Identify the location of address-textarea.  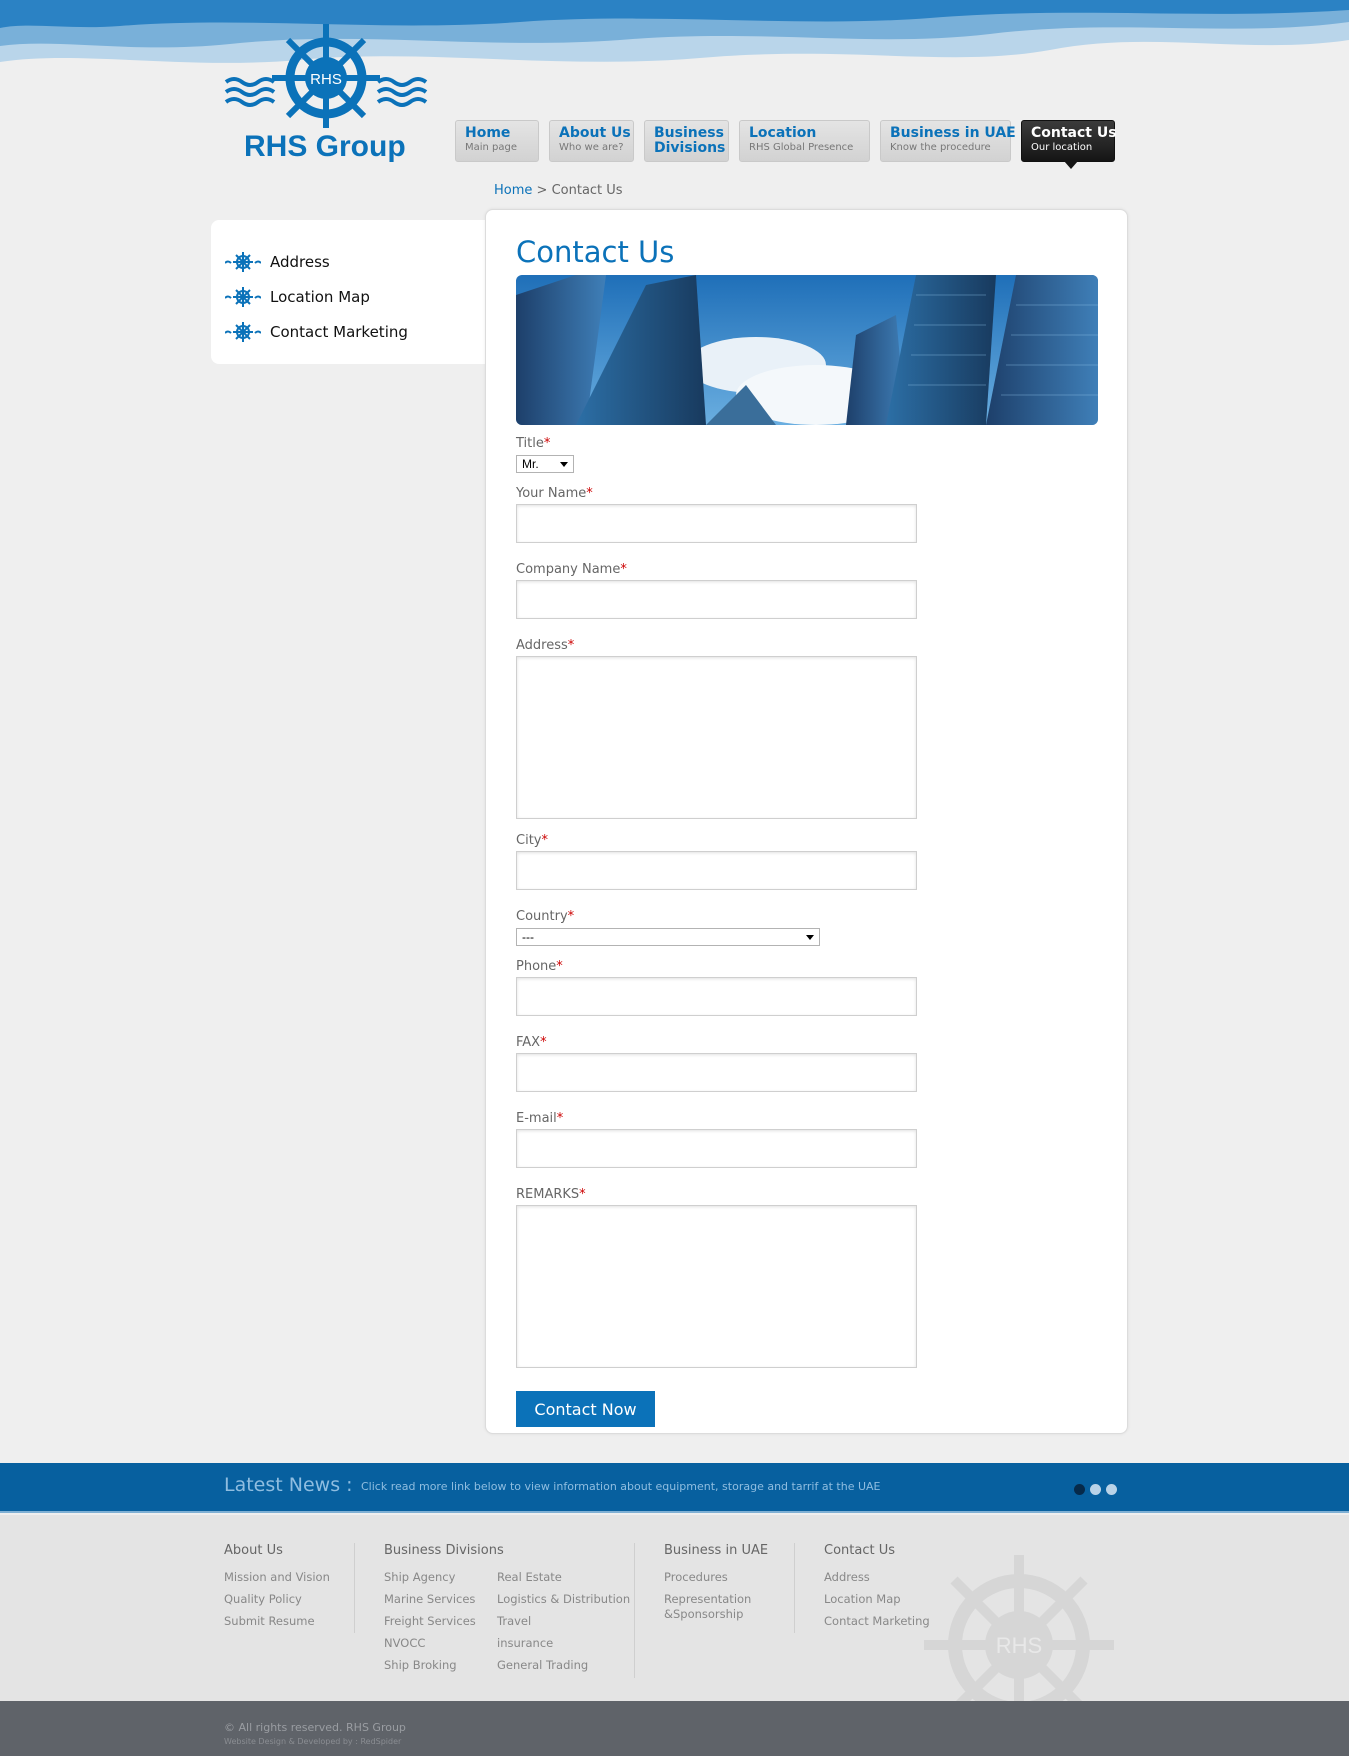
(716, 737).